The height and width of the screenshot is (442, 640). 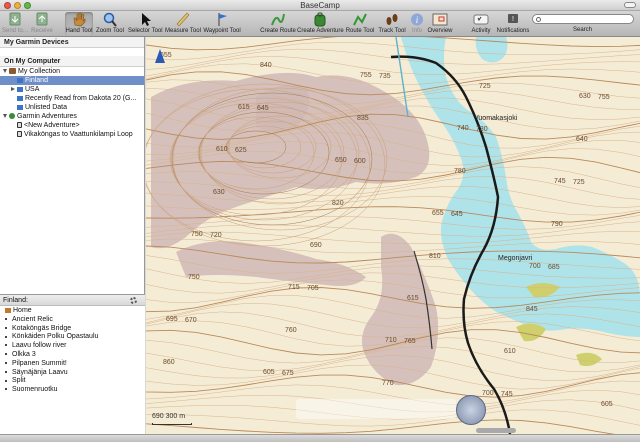 What do you see at coordinates (183, 19) in the screenshot?
I see `ruler-icon` at bounding box center [183, 19].